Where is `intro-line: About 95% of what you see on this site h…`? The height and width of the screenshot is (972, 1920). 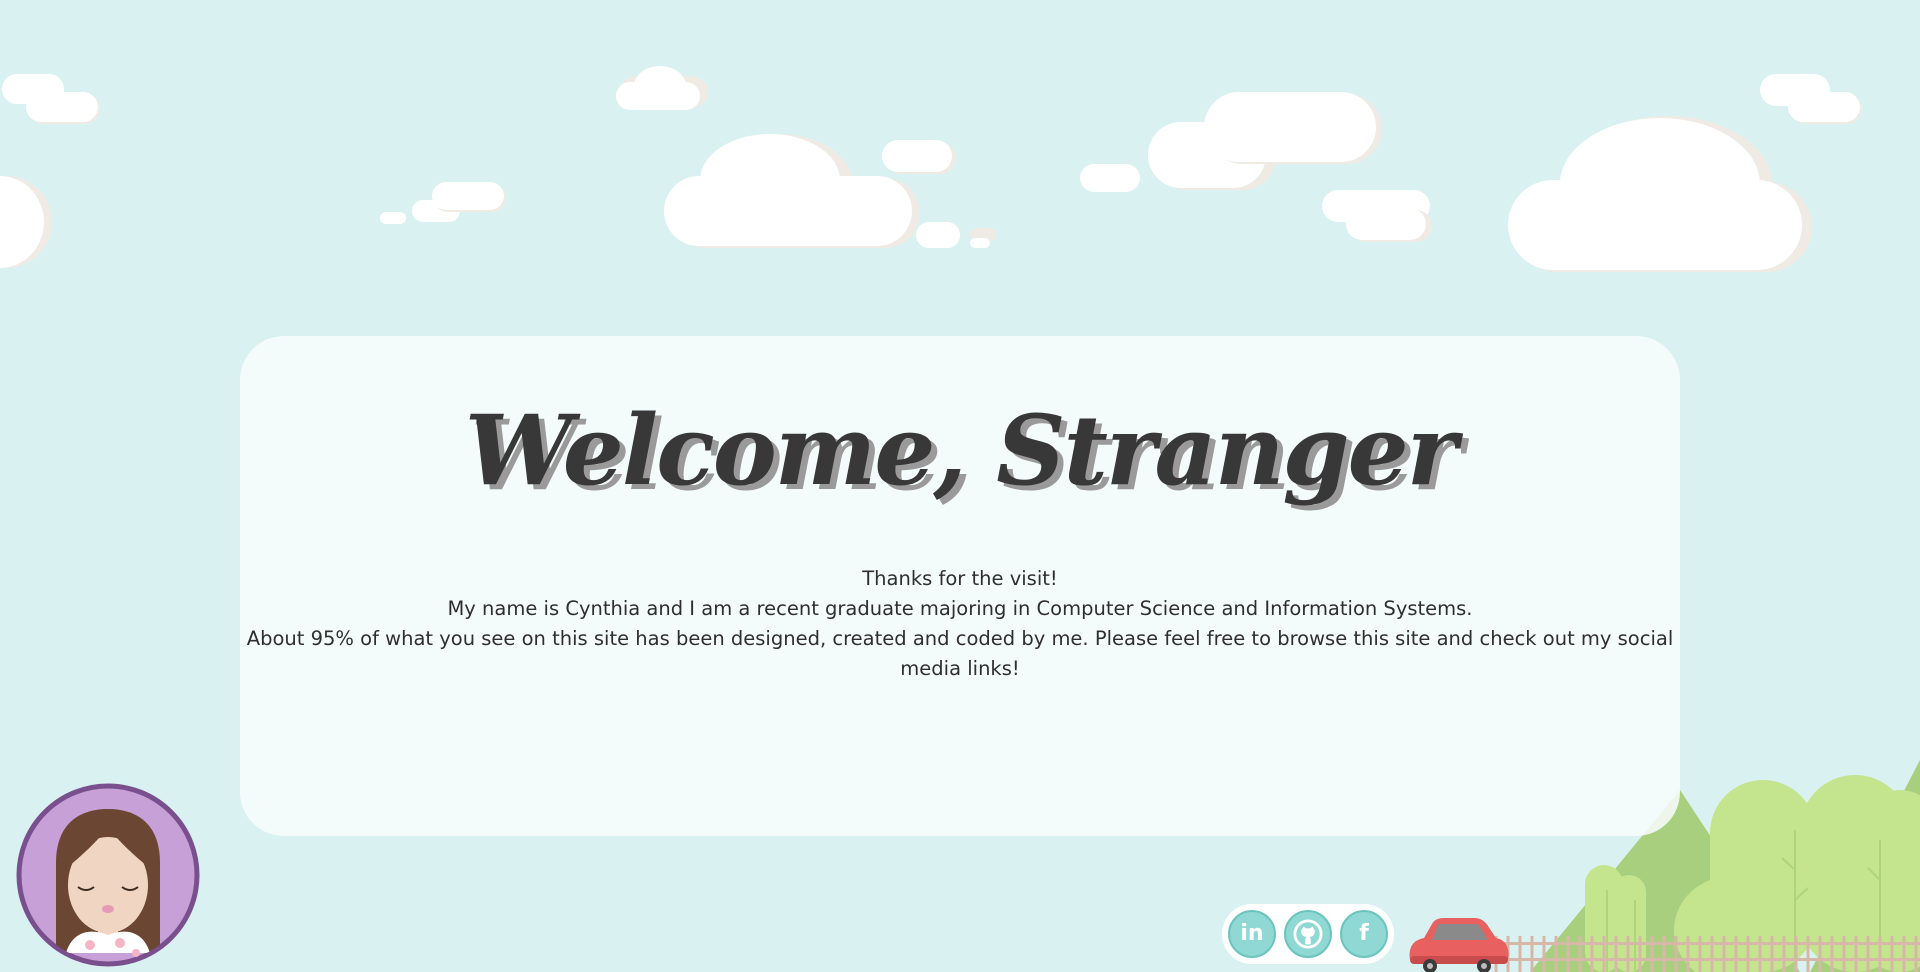
intro-line: About 95% of what you see on this site h… is located at coordinates (960, 653).